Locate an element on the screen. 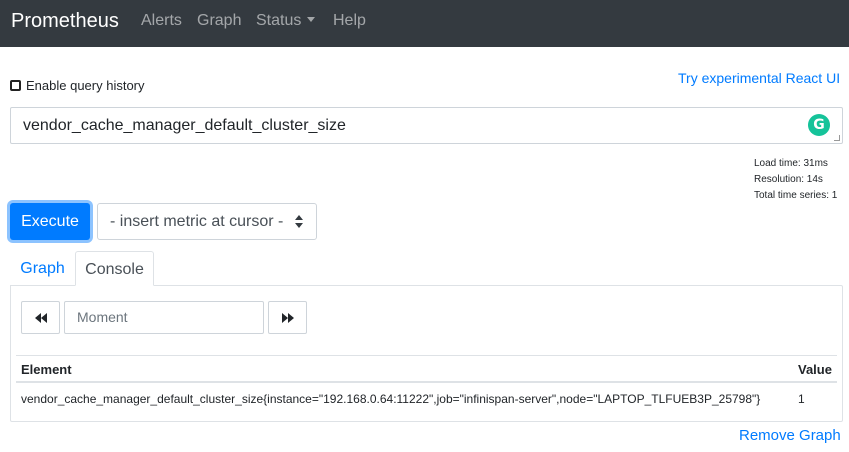  column-header-value: Value is located at coordinates (815, 369).